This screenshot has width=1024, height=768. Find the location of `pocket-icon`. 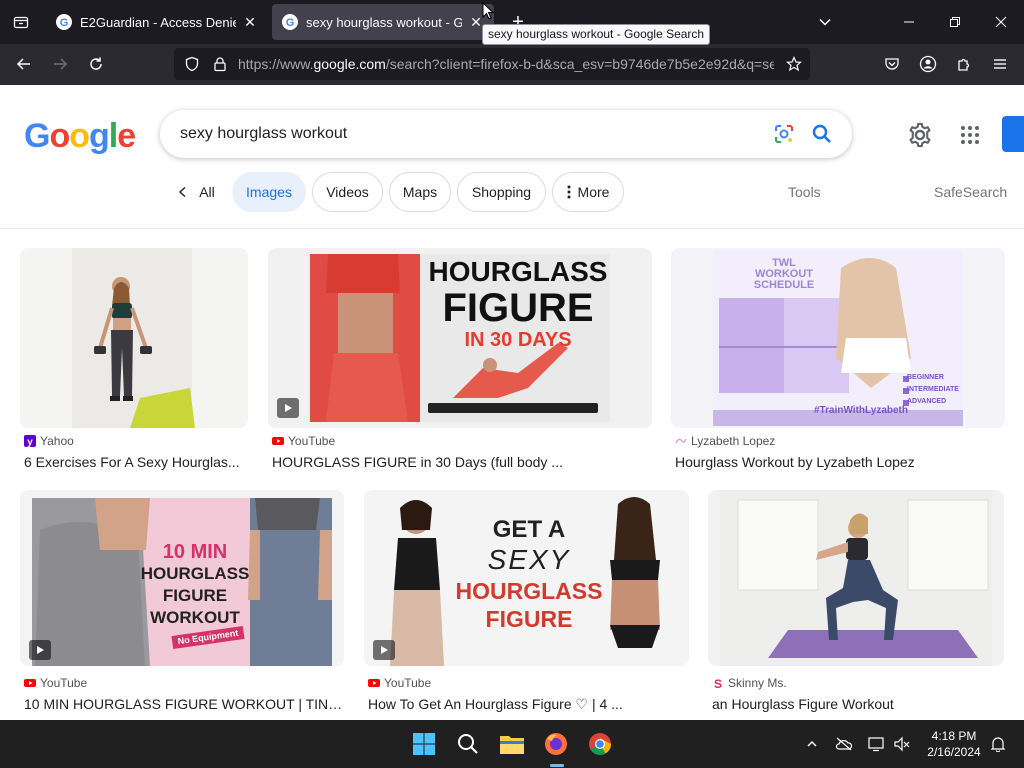

pocket-icon is located at coordinates (892, 64).